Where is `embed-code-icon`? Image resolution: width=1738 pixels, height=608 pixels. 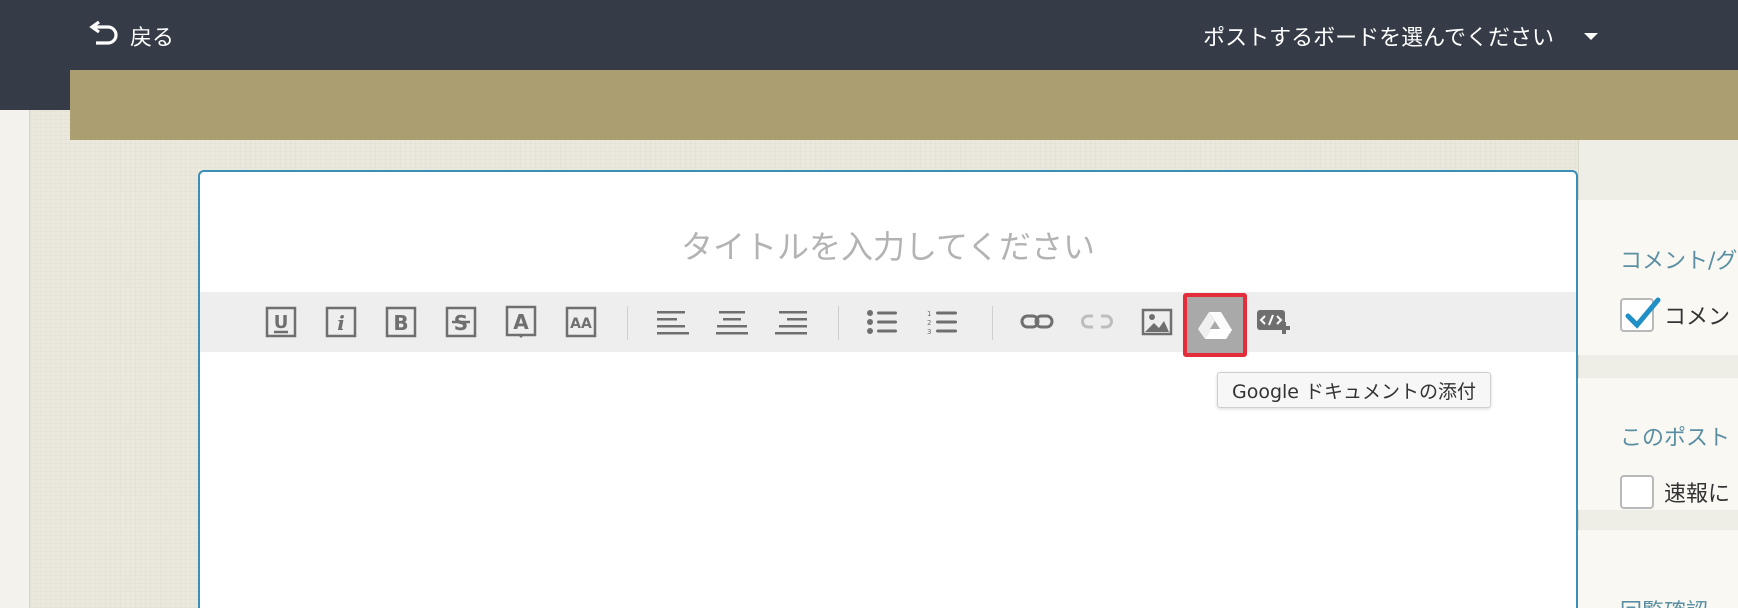 embed-code-icon is located at coordinates (1273, 322).